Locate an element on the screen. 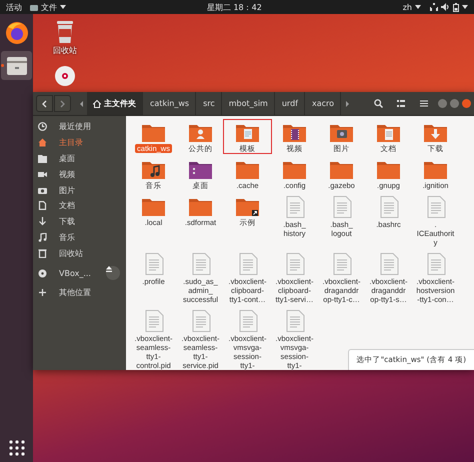 The image size is (474, 462). search-icon is located at coordinates (378, 103).